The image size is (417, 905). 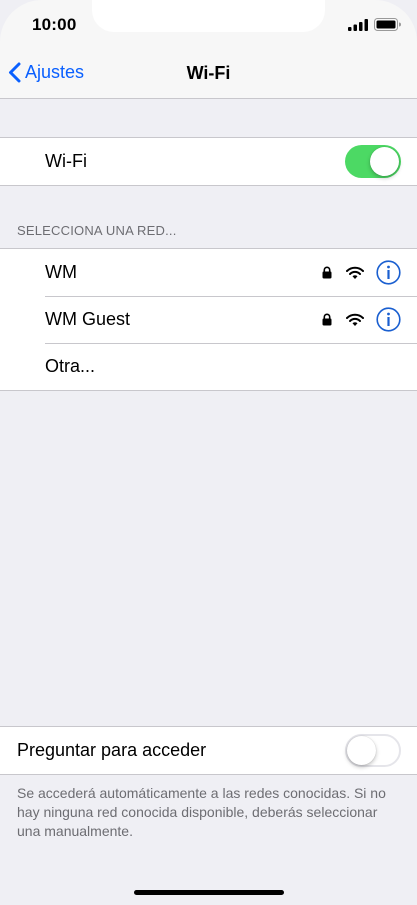 I want to click on wifi-toggle-row: Wi-Fi, so click(x=208, y=161).